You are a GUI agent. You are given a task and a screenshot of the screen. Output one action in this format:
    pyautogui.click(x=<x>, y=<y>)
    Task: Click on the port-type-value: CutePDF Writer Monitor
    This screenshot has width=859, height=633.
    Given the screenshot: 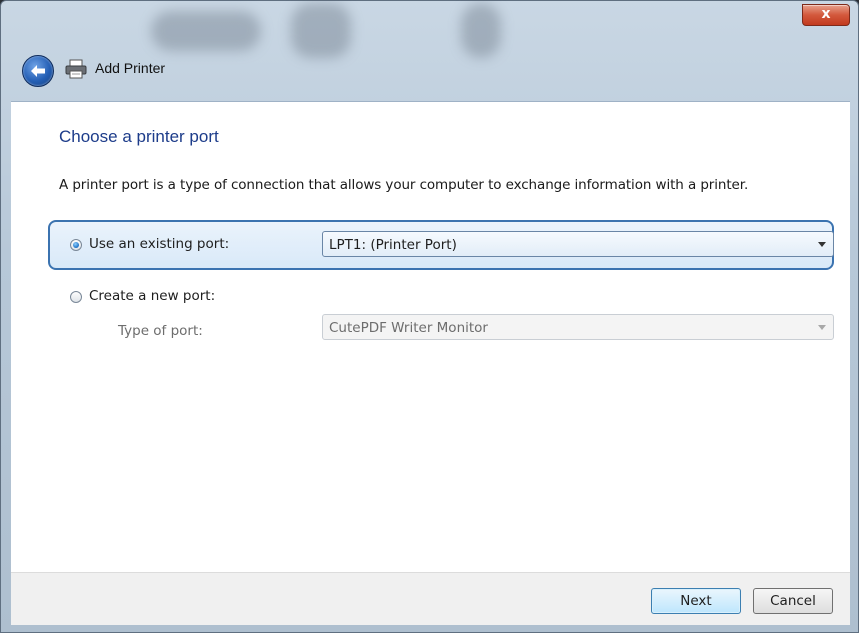 What is the action you would take?
    pyautogui.click(x=408, y=328)
    